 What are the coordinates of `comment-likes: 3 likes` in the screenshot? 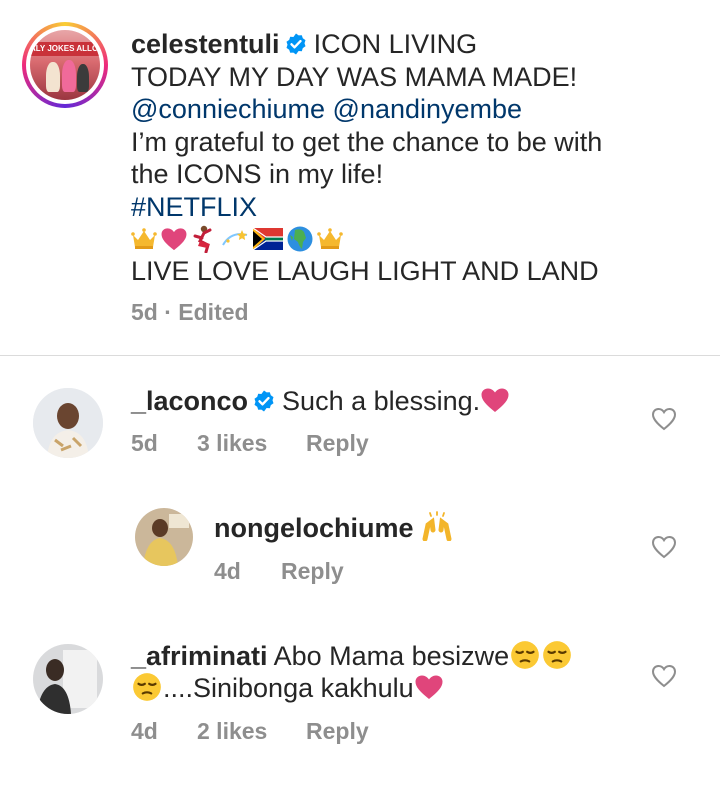 It's located at (251, 443).